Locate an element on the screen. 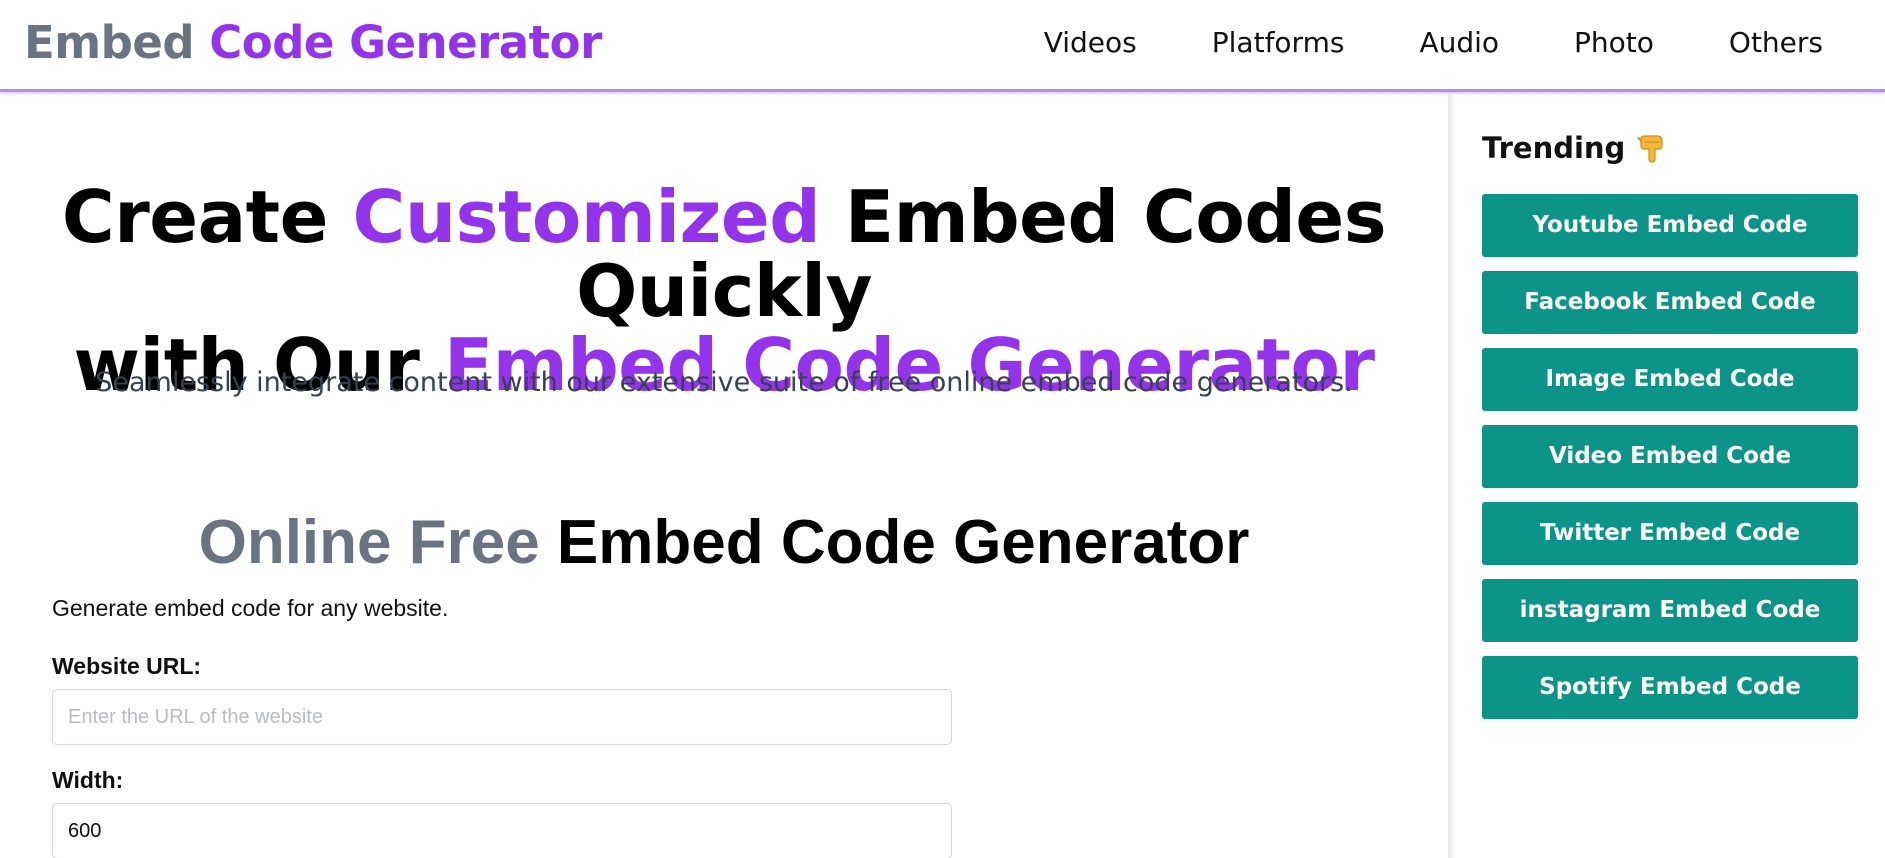 This screenshot has width=1885, height=858. trending-video-embed: Video Embed Code is located at coordinates (1670, 456).